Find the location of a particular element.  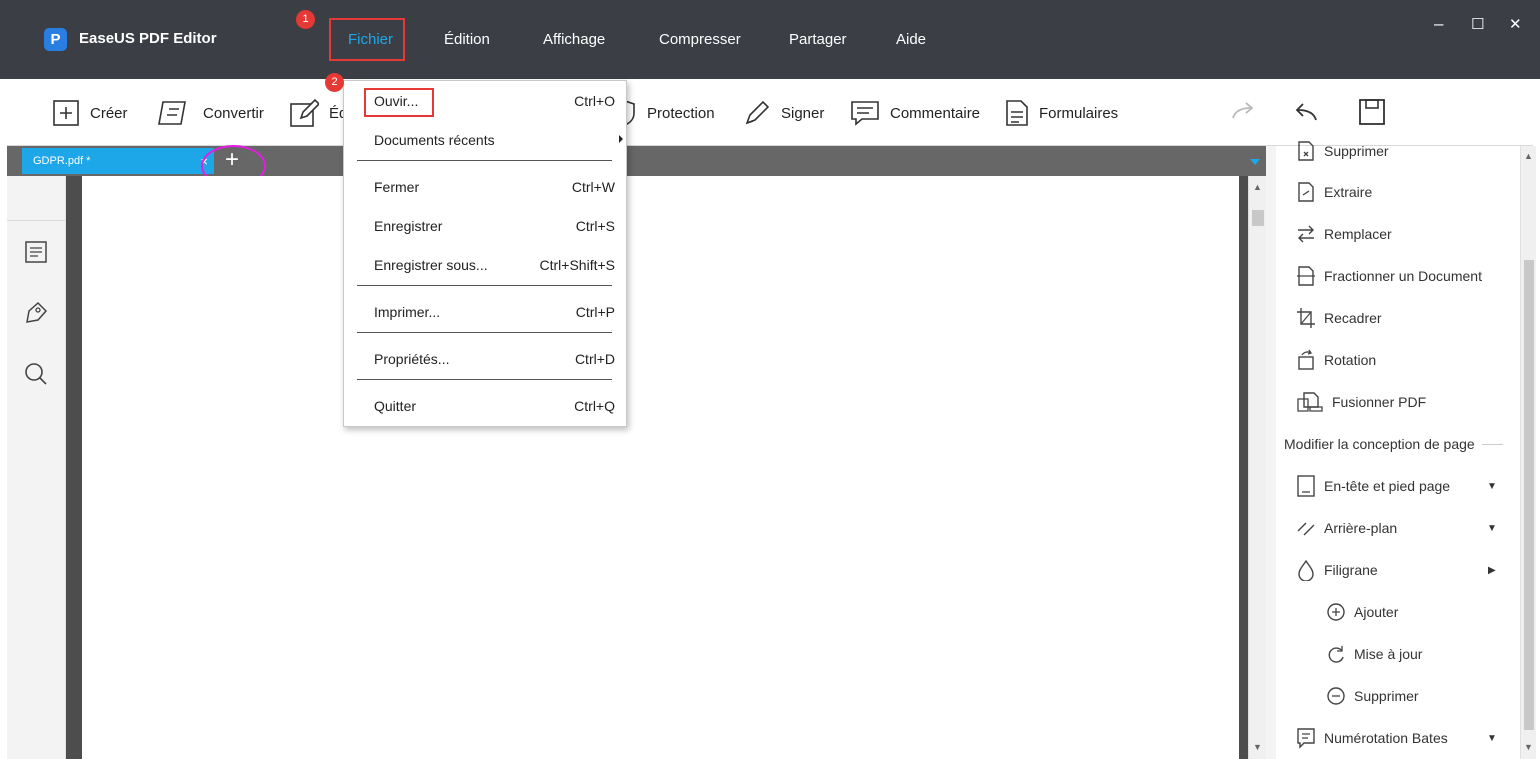

refresh-icon is located at coordinates (1336, 654).